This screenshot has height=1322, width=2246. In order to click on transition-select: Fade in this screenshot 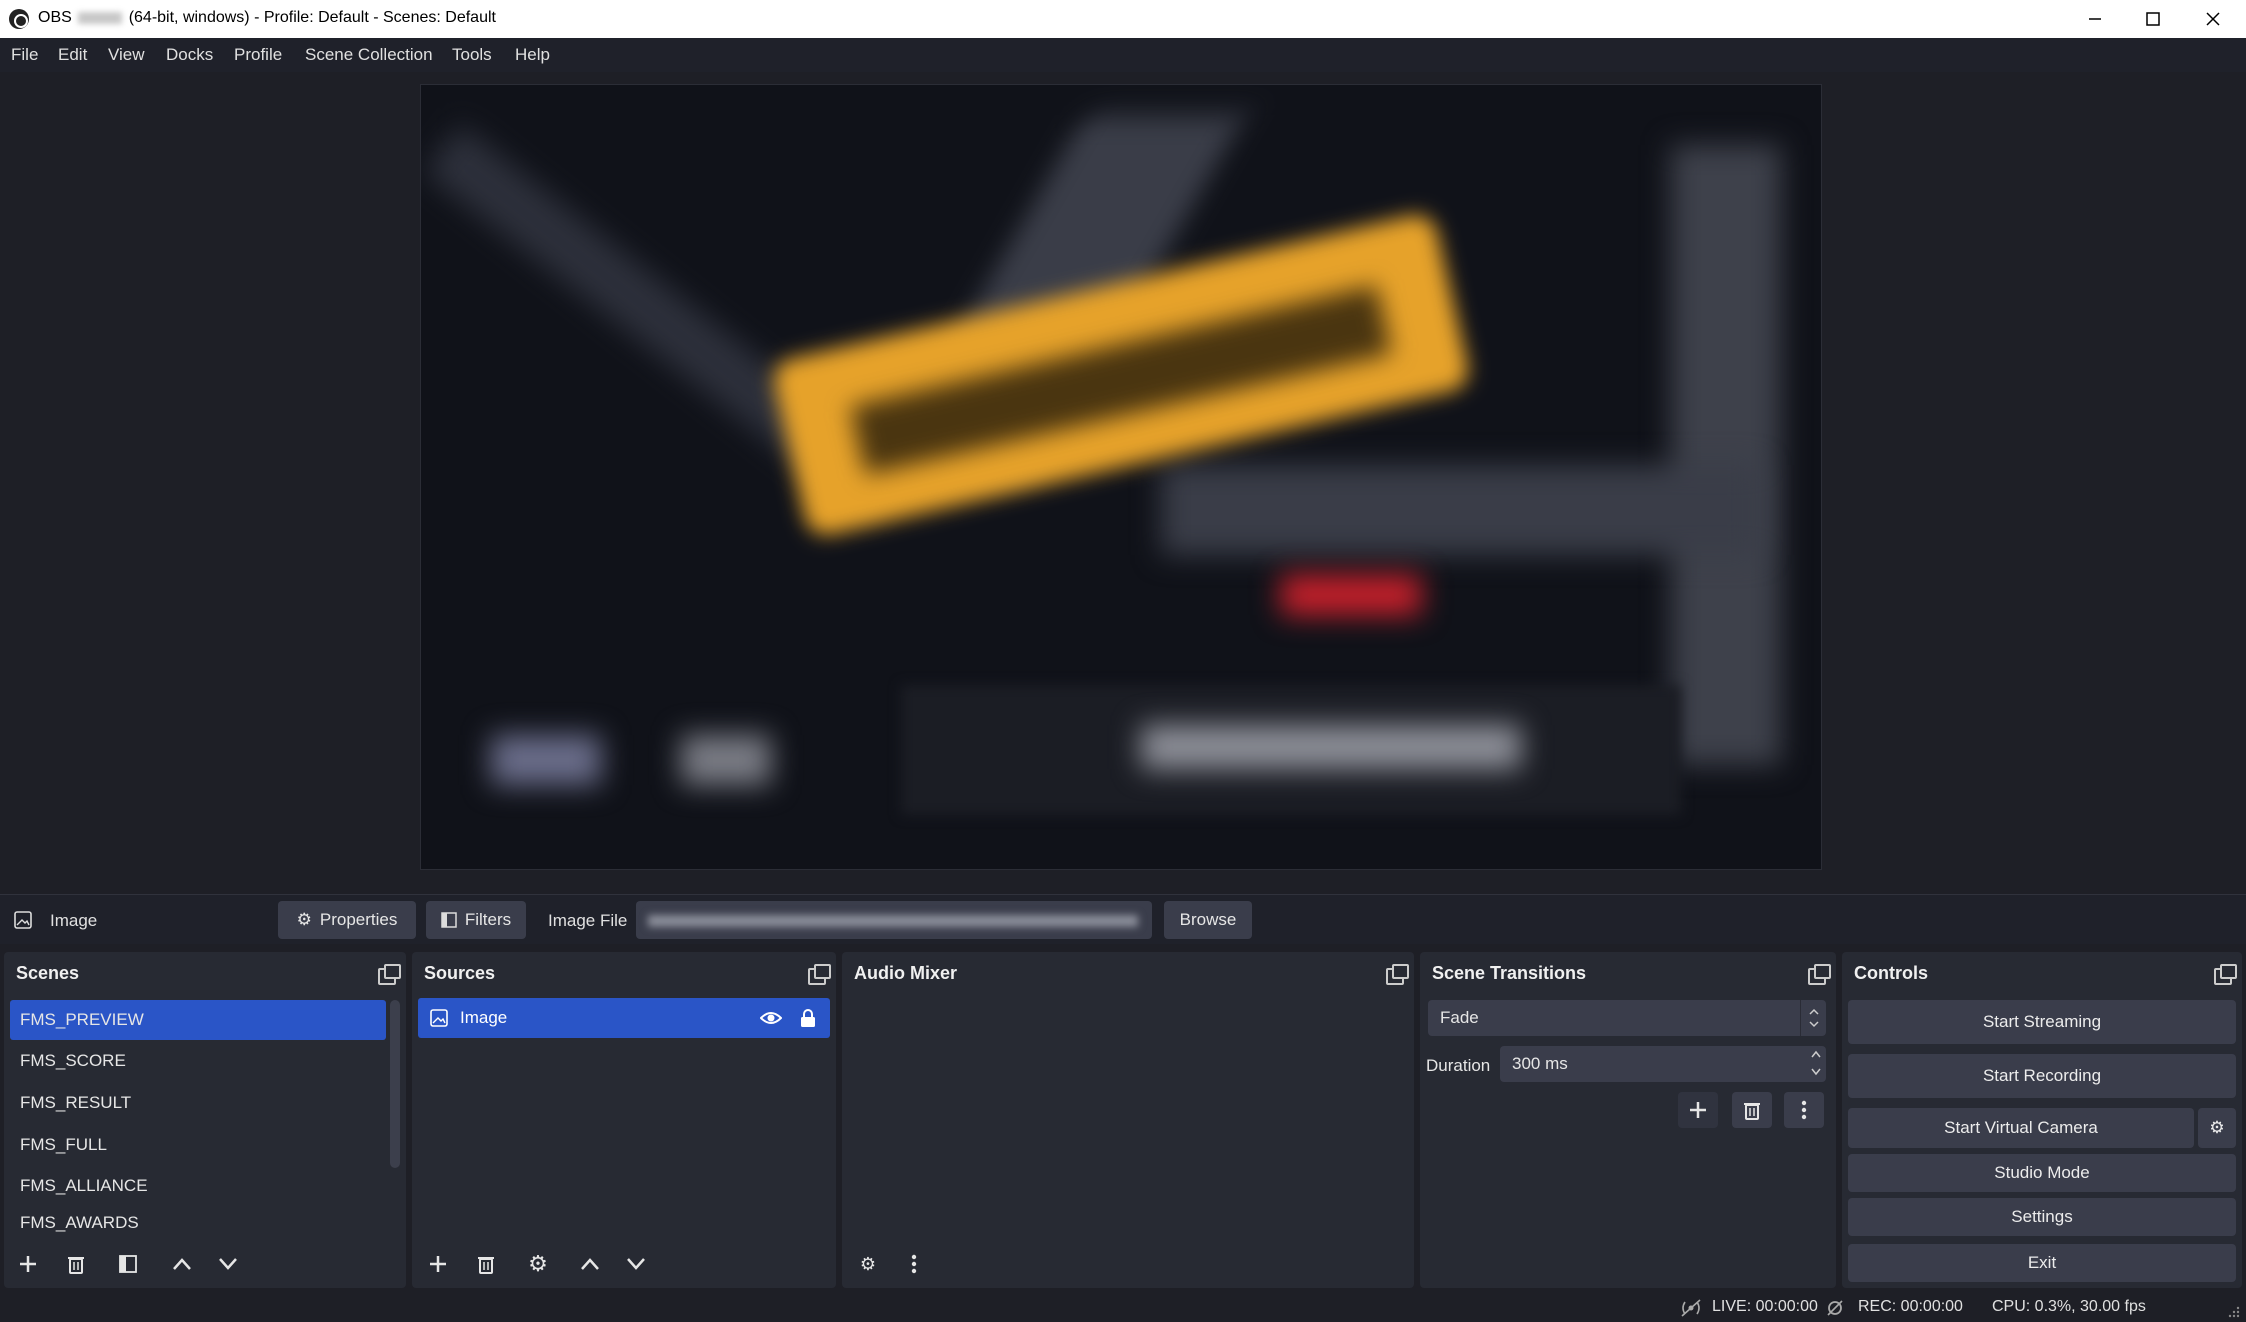, I will do `click(1627, 1018)`.